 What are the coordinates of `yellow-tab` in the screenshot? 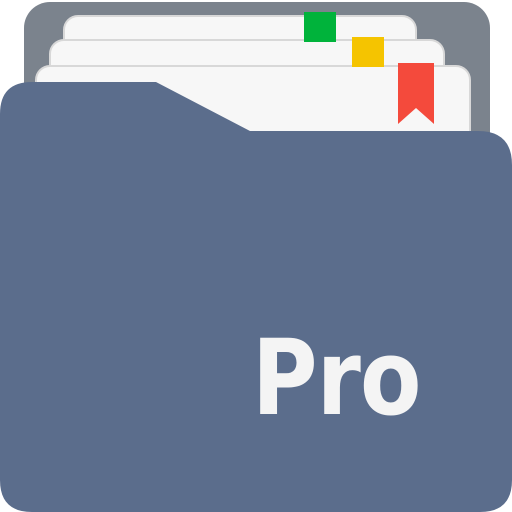 It's located at (368, 52).